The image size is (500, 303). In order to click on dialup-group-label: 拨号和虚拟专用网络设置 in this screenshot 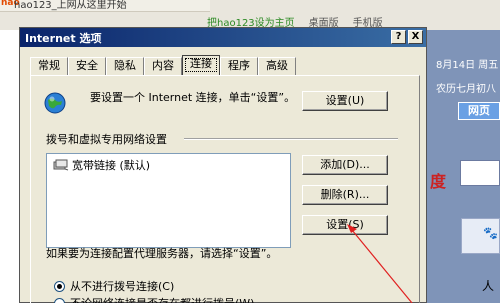, I will do `click(106, 139)`.